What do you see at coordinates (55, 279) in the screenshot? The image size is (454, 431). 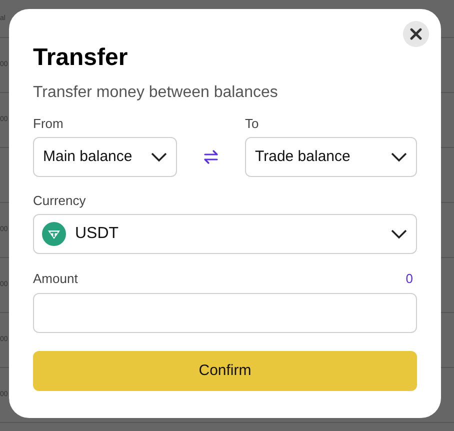 I see `field-label: Amount` at bounding box center [55, 279].